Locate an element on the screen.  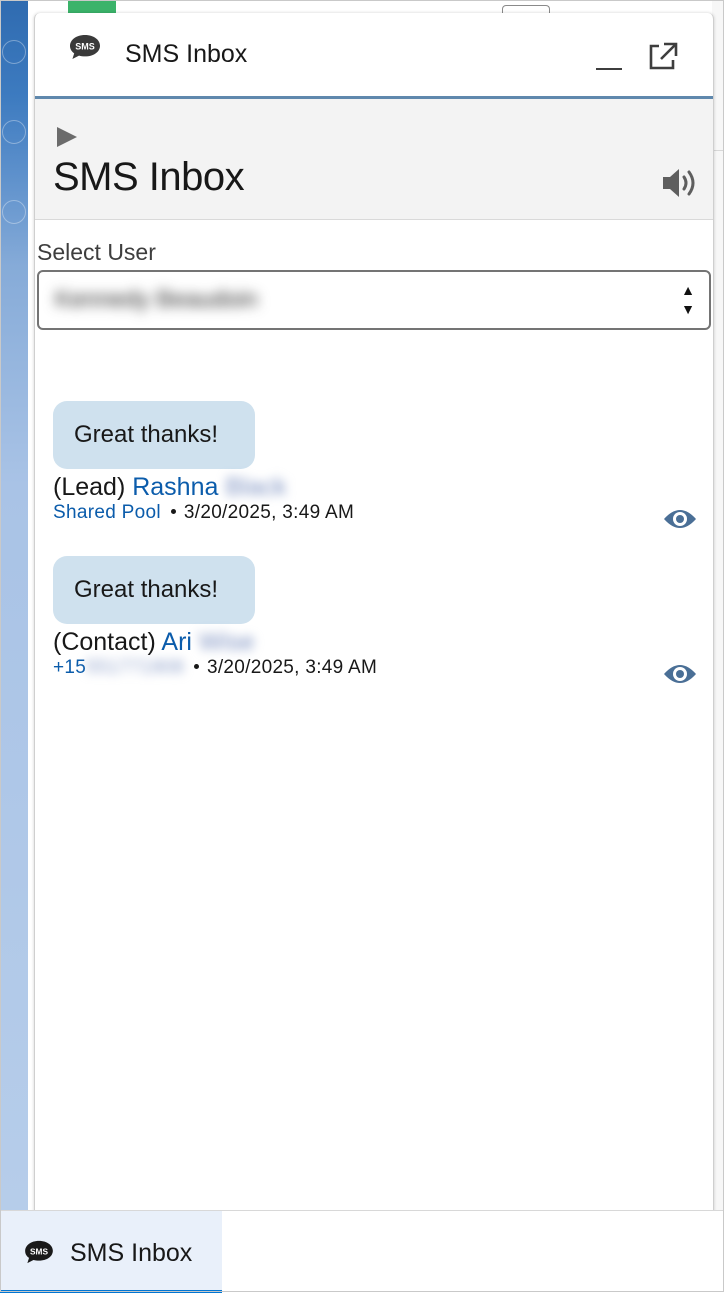
sound-toggle-button is located at coordinates (679, 183).